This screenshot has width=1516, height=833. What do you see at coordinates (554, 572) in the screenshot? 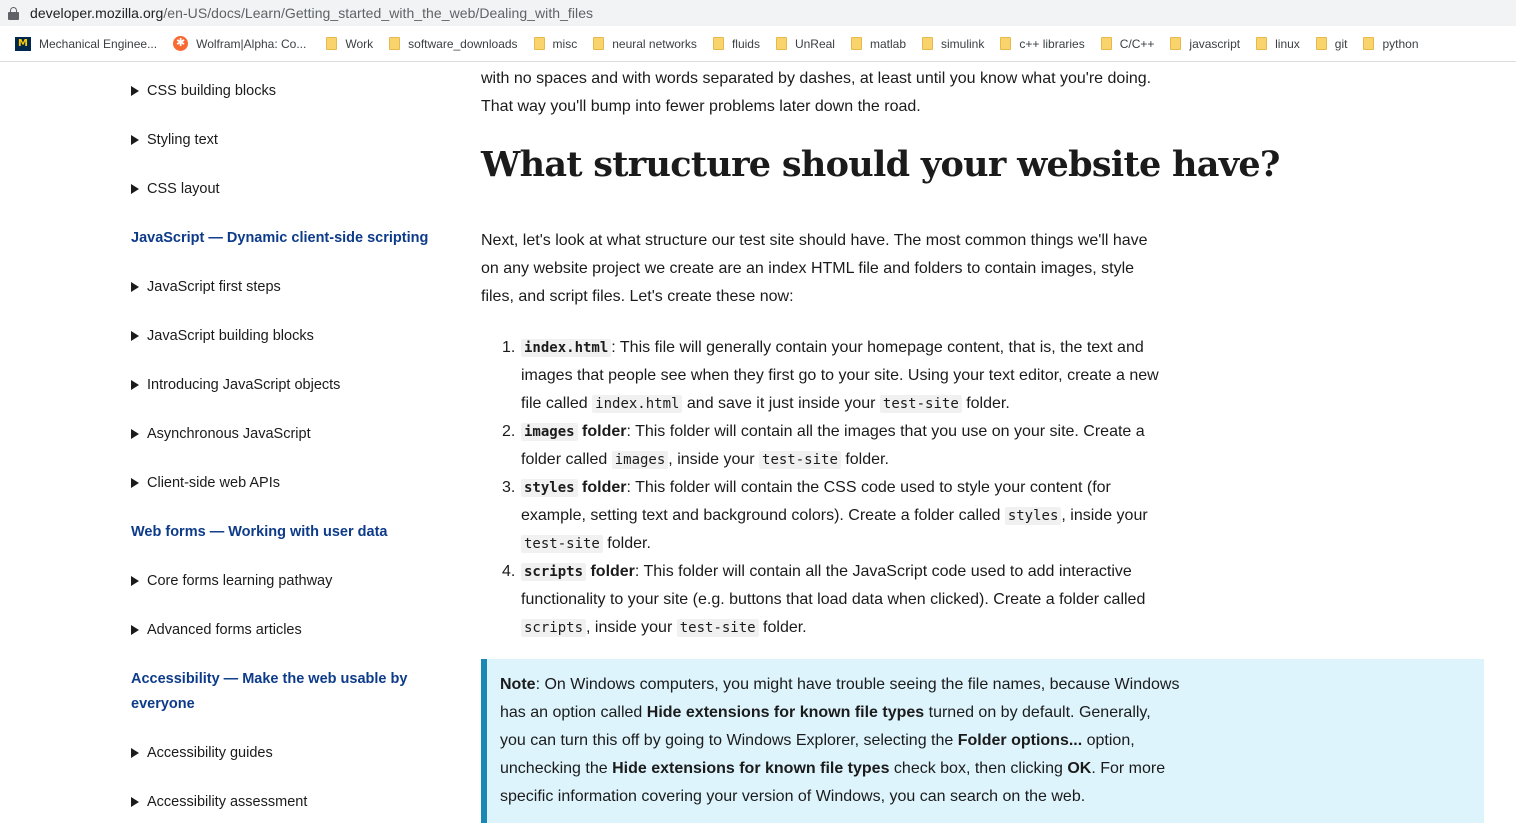
I see `item-code-name: scripts` at bounding box center [554, 572].